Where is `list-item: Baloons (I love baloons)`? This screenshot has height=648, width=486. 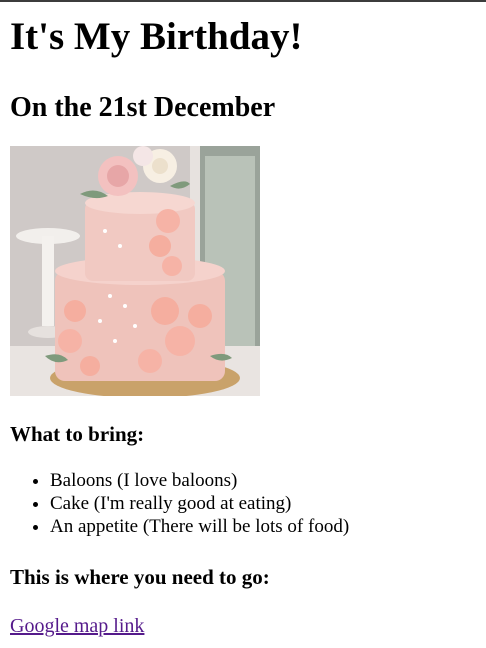
list-item: Baloons (I love baloons) is located at coordinates (263, 480).